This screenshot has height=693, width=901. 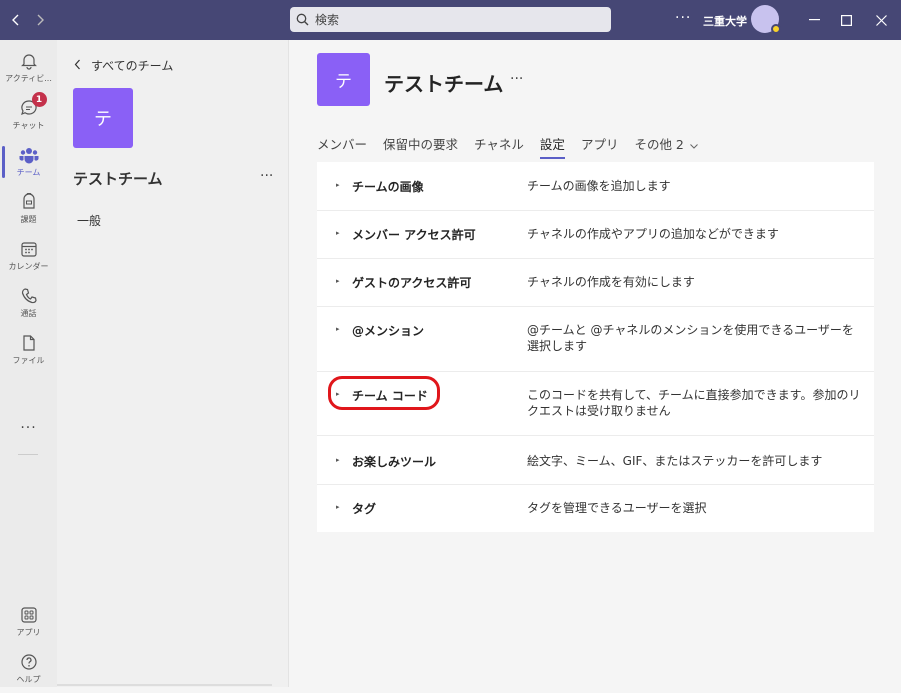 I want to click on team-name: テストチーム, so click(x=118, y=179).